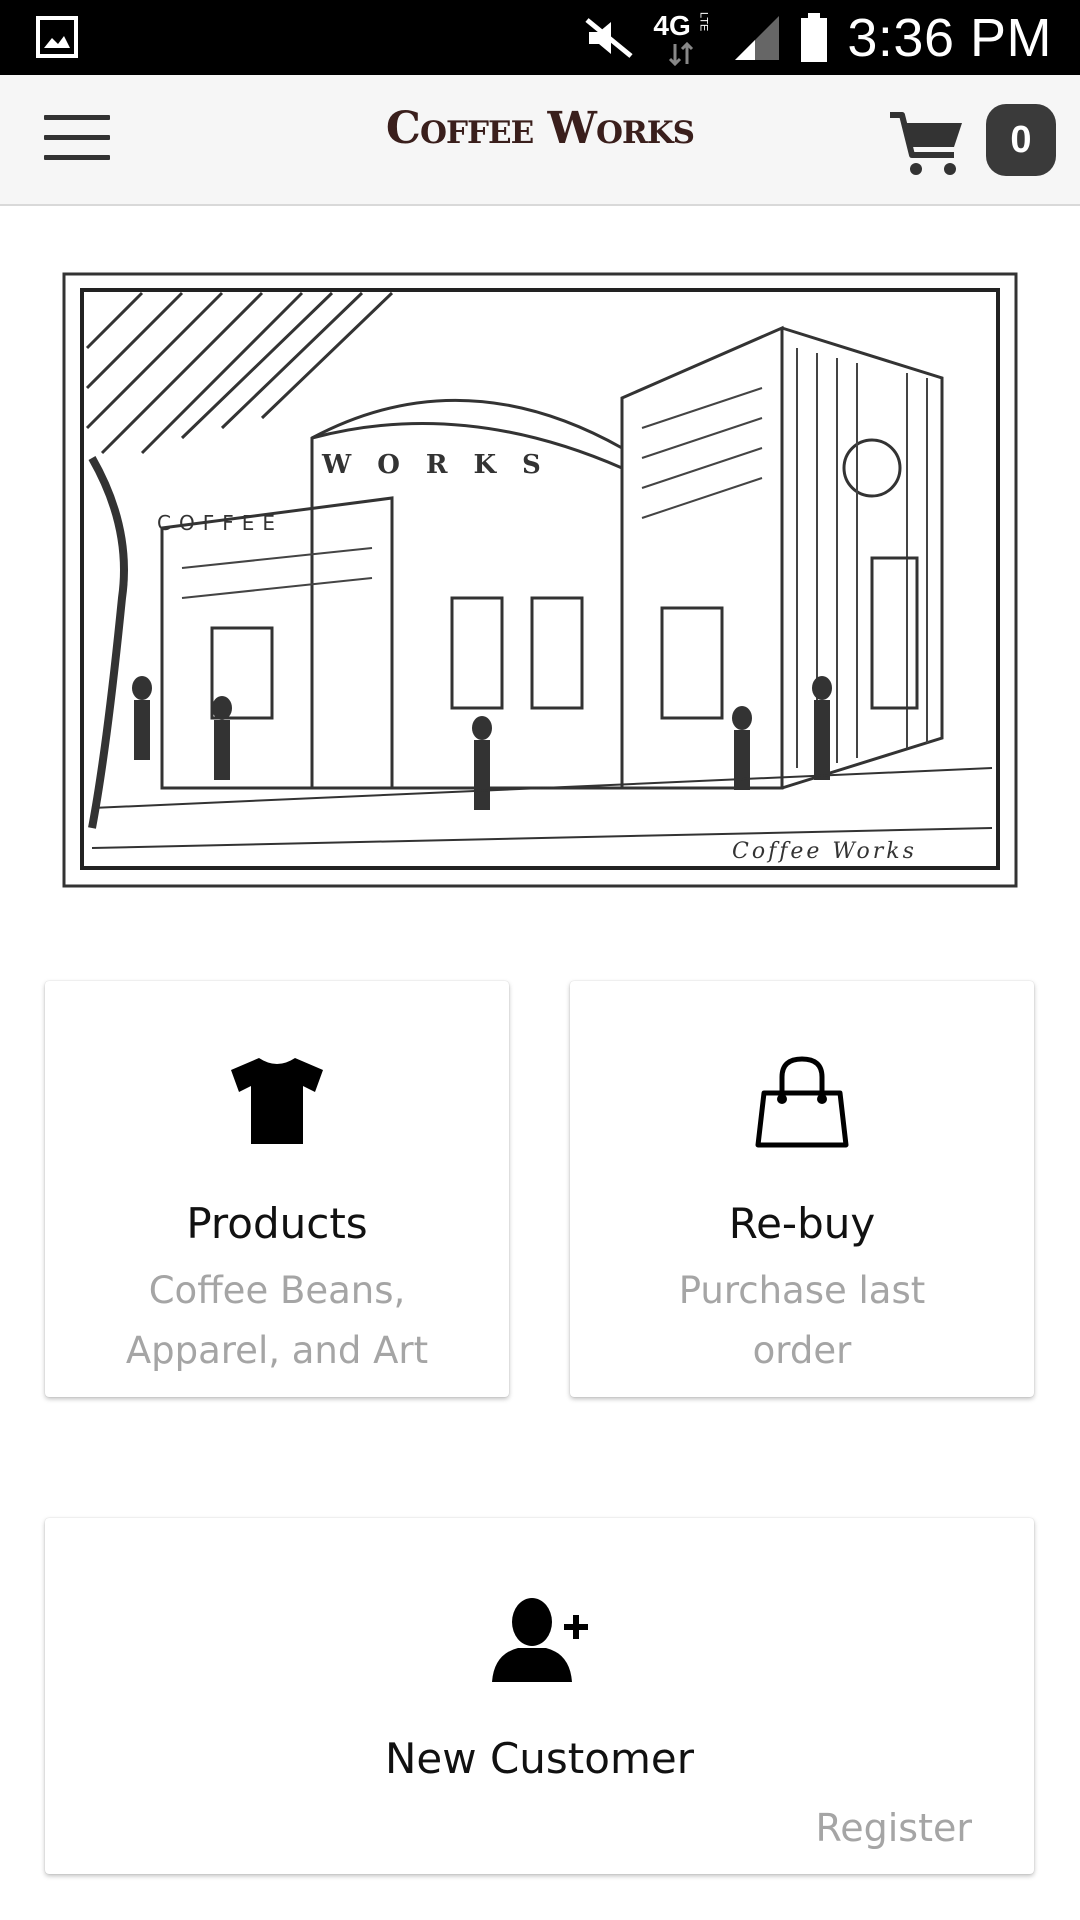 The height and width of the screenshot is (1920, 1080). Describe the element at coordinates (757, 37) in the screenshot. I see `signal-icon` at that location.